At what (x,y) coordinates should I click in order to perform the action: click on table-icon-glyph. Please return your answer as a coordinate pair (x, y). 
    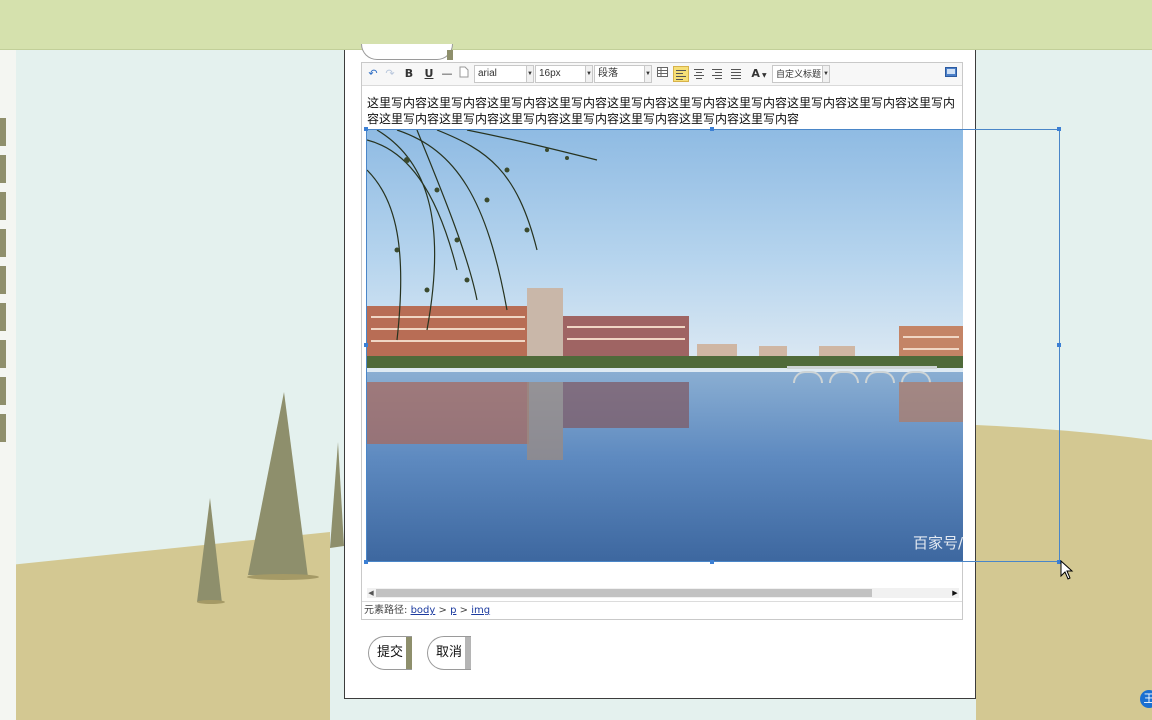
    Looking at the image, I should click on (662, 72).